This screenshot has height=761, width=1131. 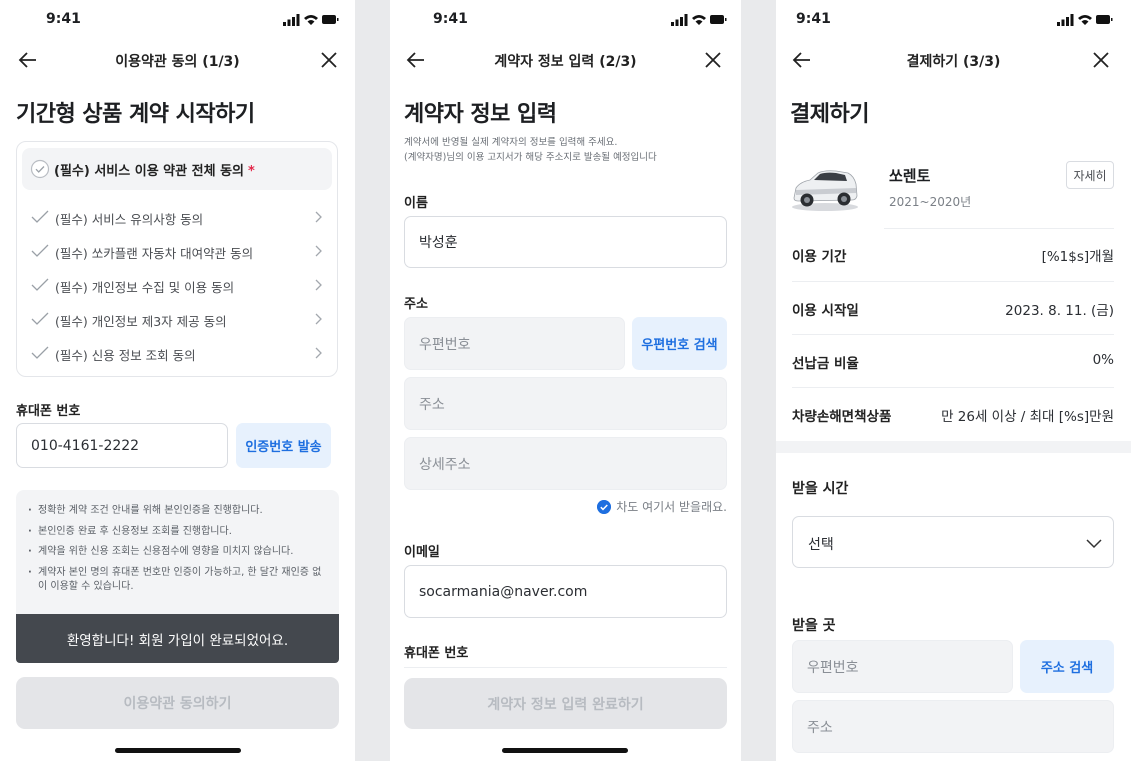 I want to click on terms-all-agree: (필수) 서비스 이용 약관 전체 동의 *, so click(x=177, y=169).